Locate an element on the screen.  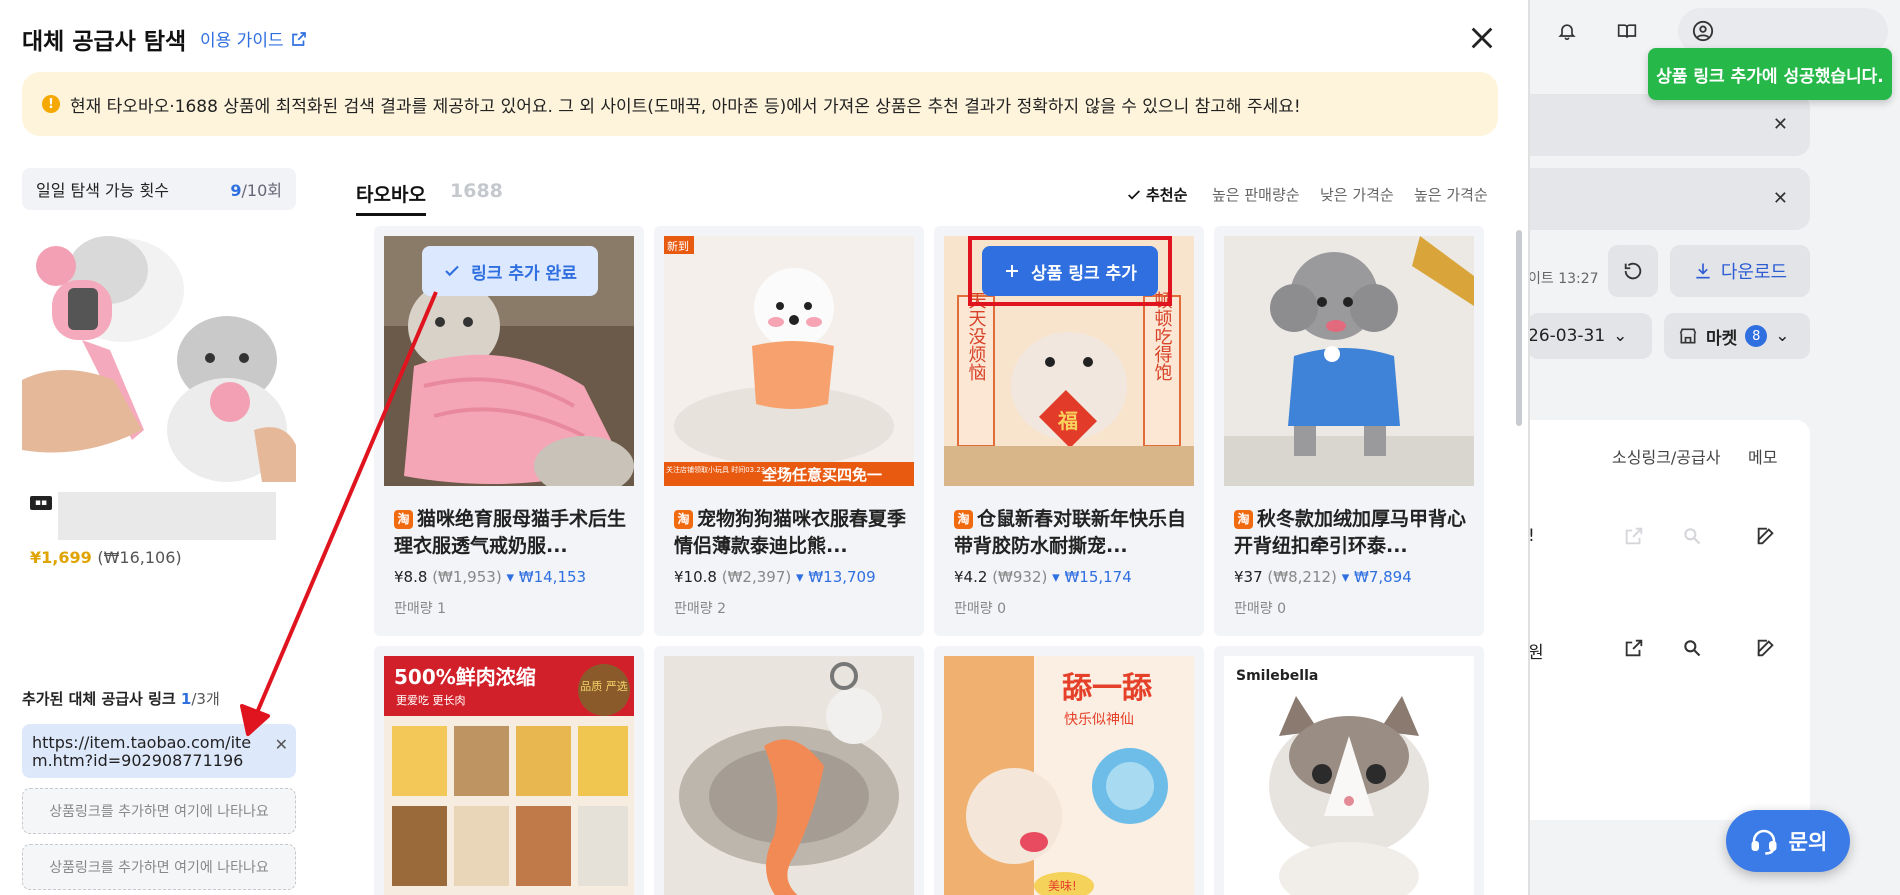
added-links-count: 1/3개 is located at coordinates (200, 699).